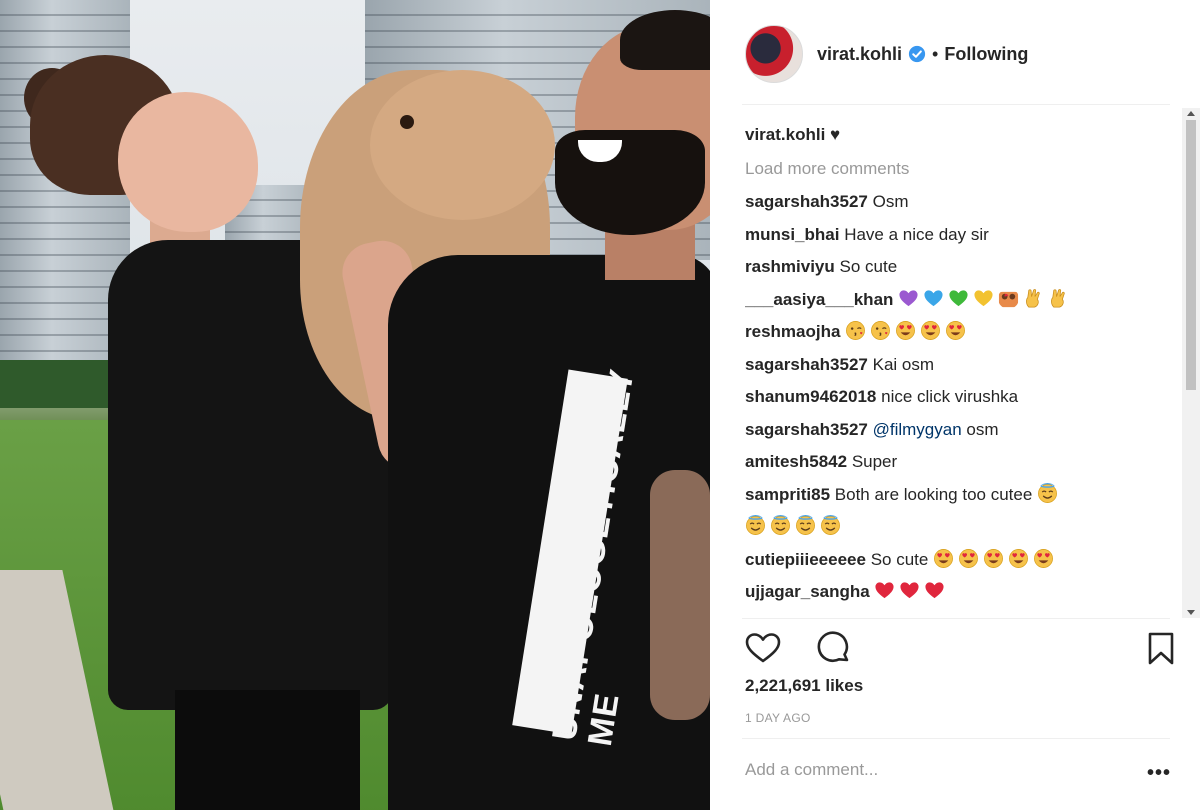  I want to click on scroll-up-arrow-icon, so click(1191, 113).